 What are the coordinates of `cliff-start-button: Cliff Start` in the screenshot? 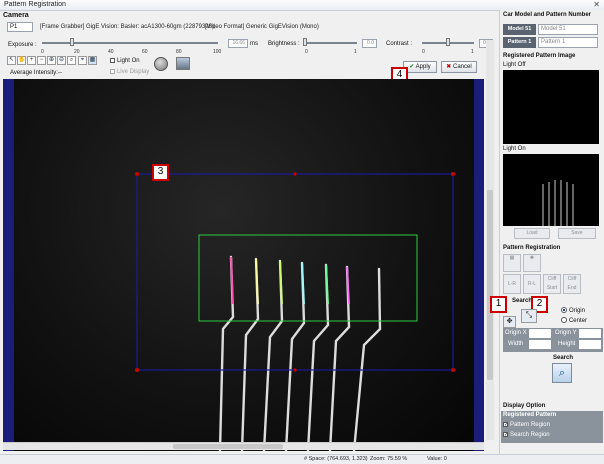 It's located at (552, 284).